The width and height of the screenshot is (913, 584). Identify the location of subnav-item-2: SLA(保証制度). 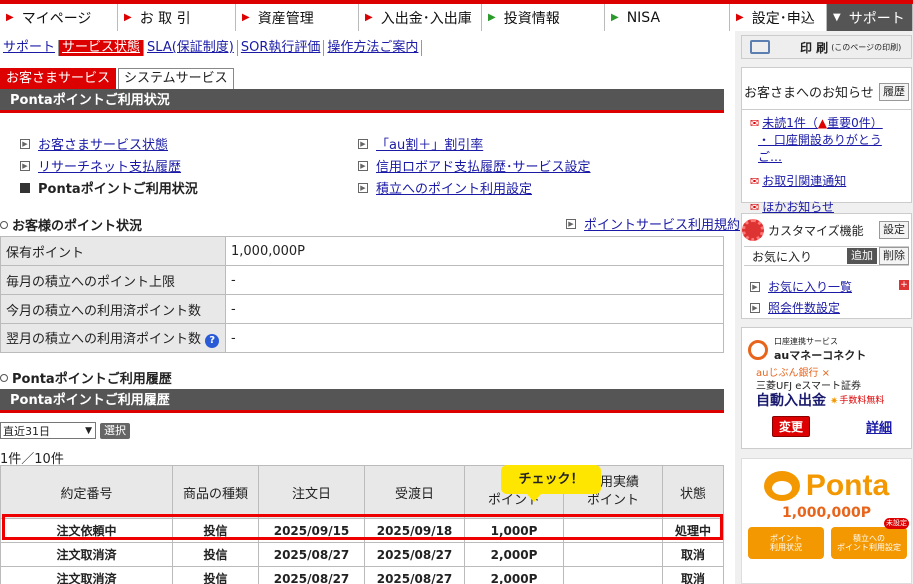
(191, 48).